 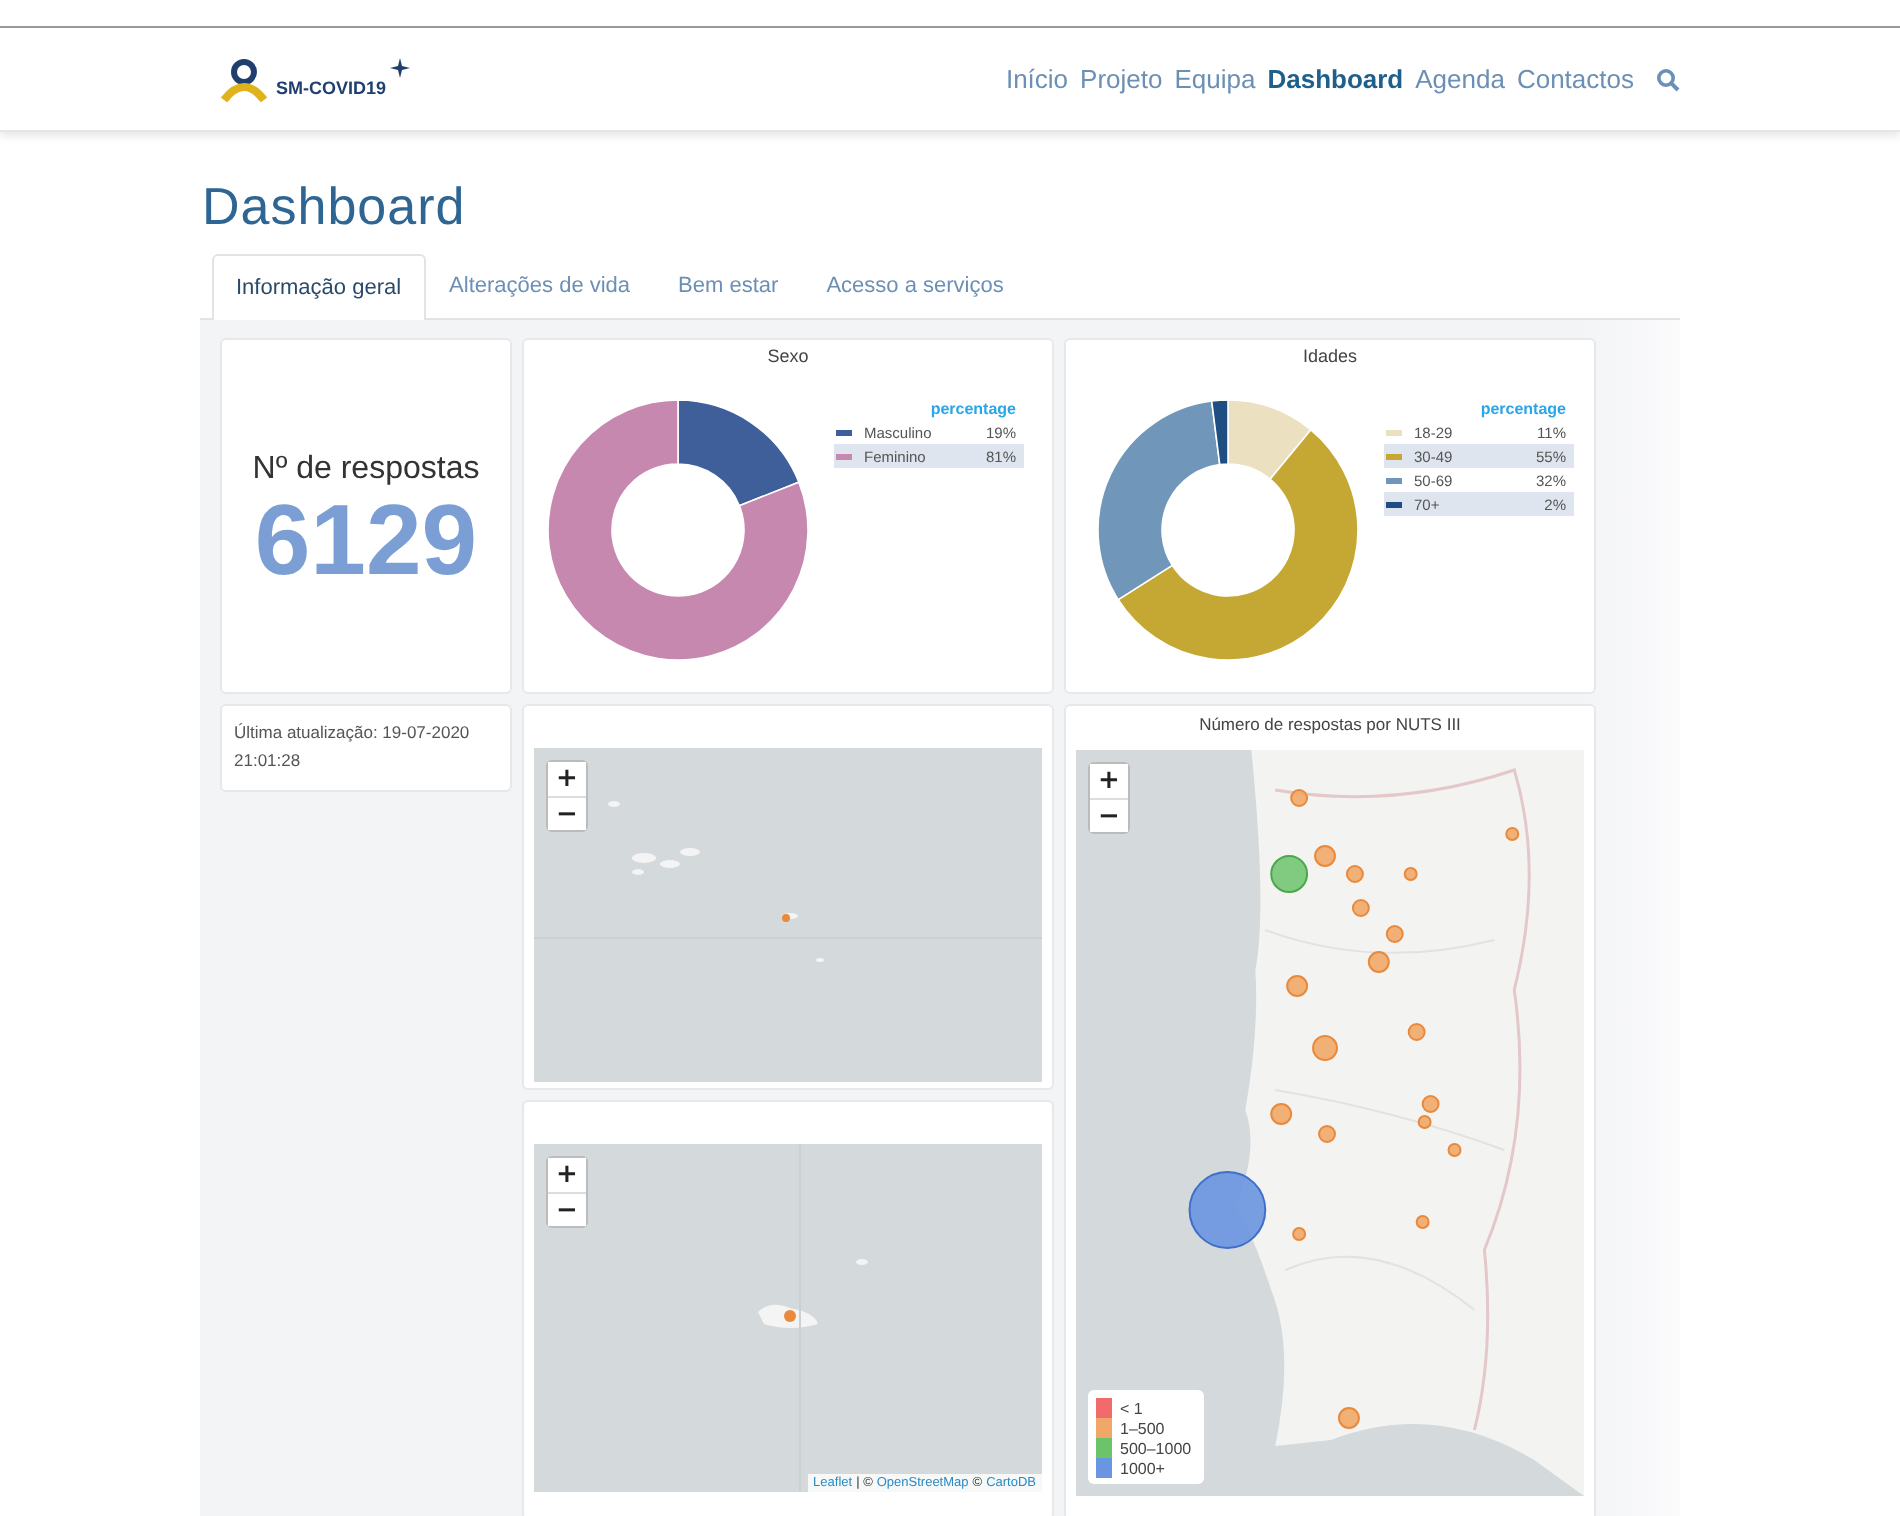 I want to click on logo-text: SM-COVID19, so click(x=331, y=87).